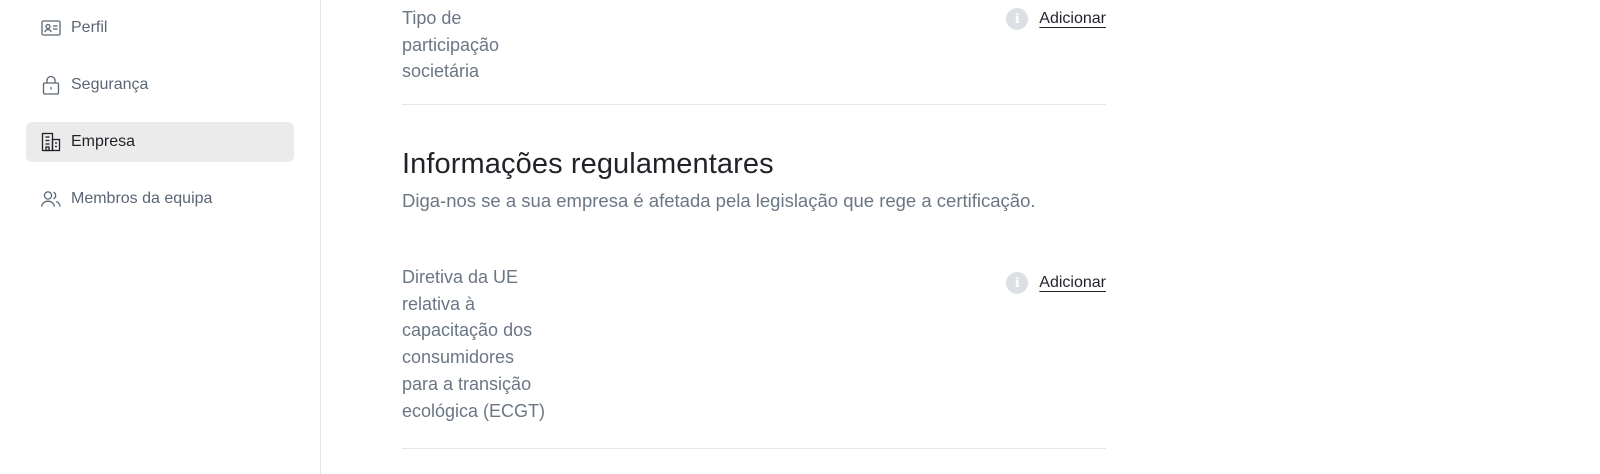  Describe the element at coordinates (103, 141) in the screenshot. I see `sidebar-item-label: Empresa` at that location.